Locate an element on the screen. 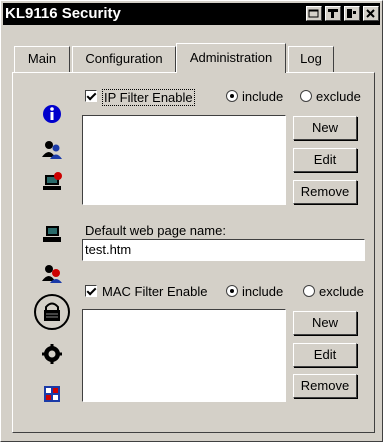 The width and height of the screenshot is (383, 446). tab-administration: Administration is located at coordinates (231, 58).